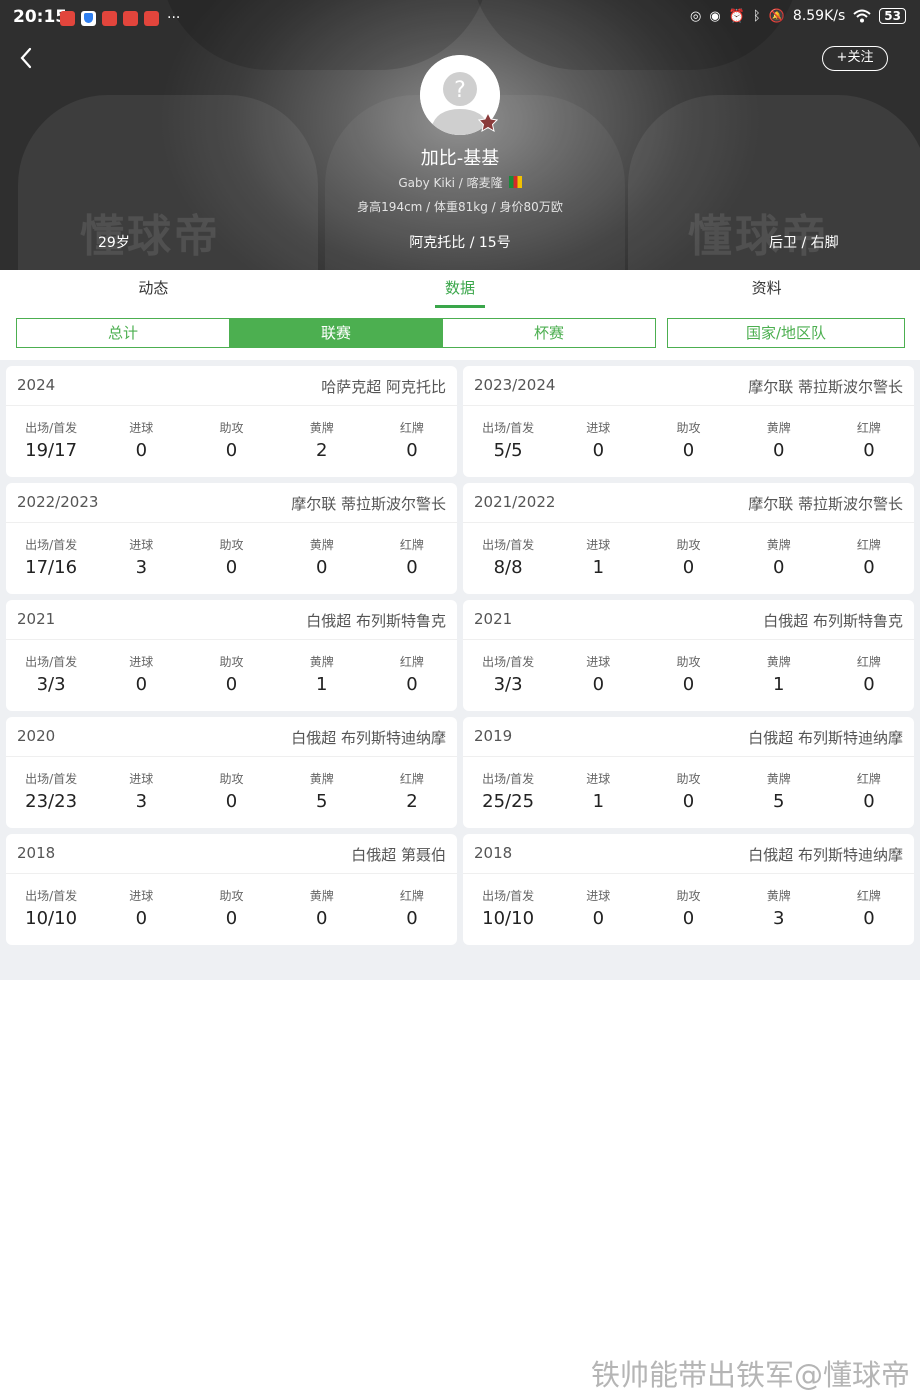  Describe the element at coordinates (750, 1375) in the screenshot. I see `footer-watermark: 铁帅能带出铁军@懂球帝` at that location.